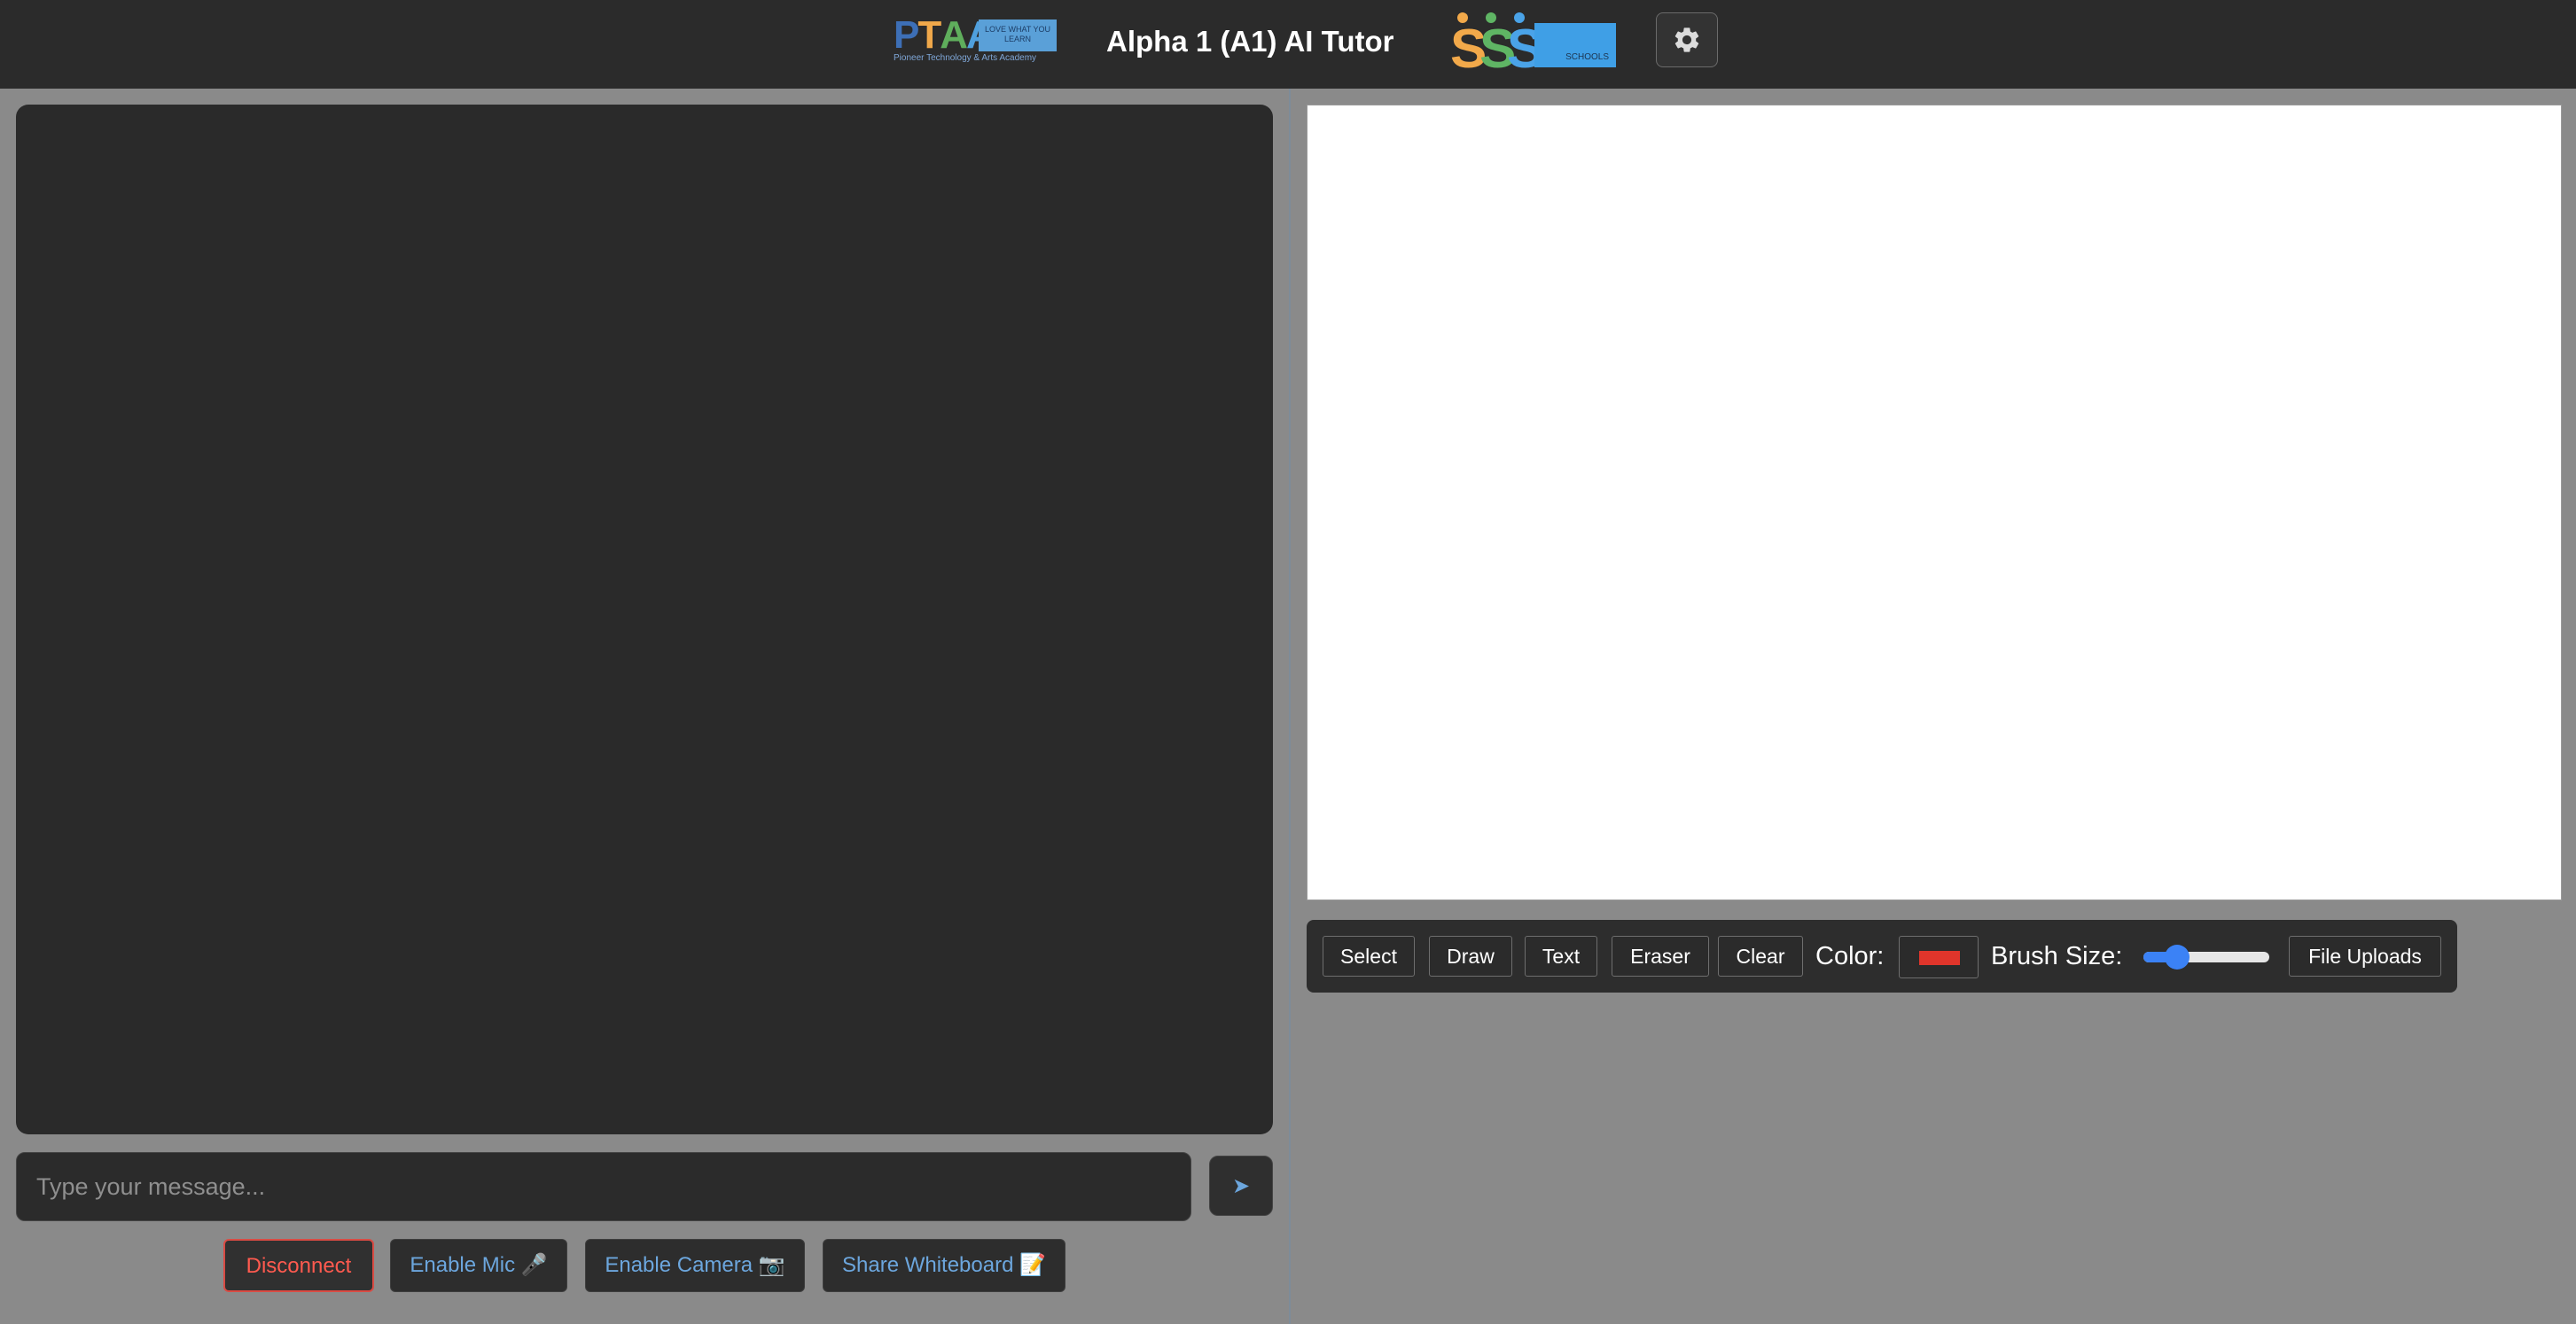 This screenshot has height=1324, width=2576. I want to click on brush-size-label: Brush Size:, so click(2057, 956).